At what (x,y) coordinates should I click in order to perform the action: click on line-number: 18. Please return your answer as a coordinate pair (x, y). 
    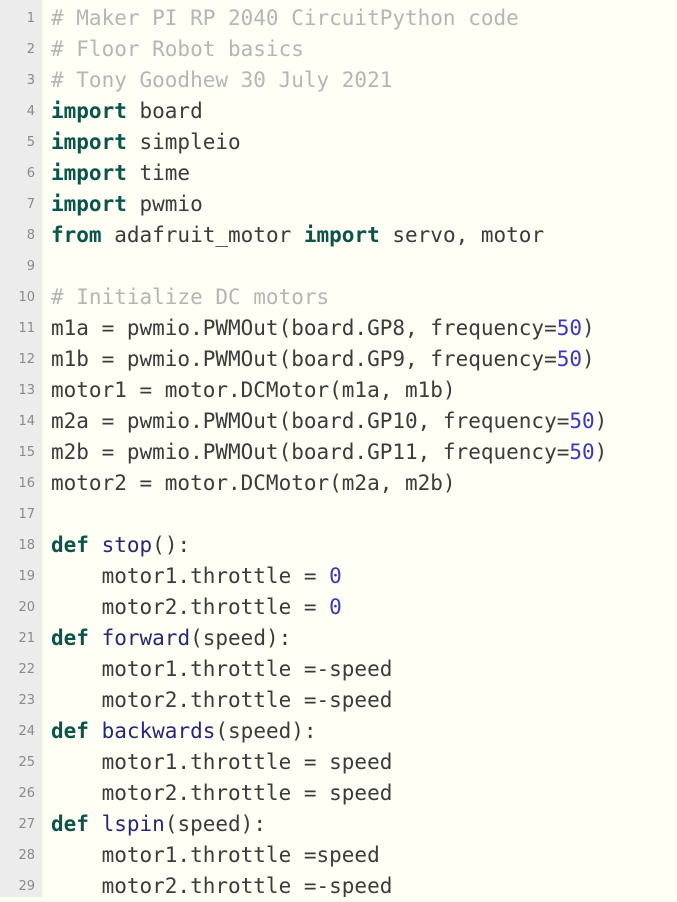
    Looking at the image, I should click on (26, 545).